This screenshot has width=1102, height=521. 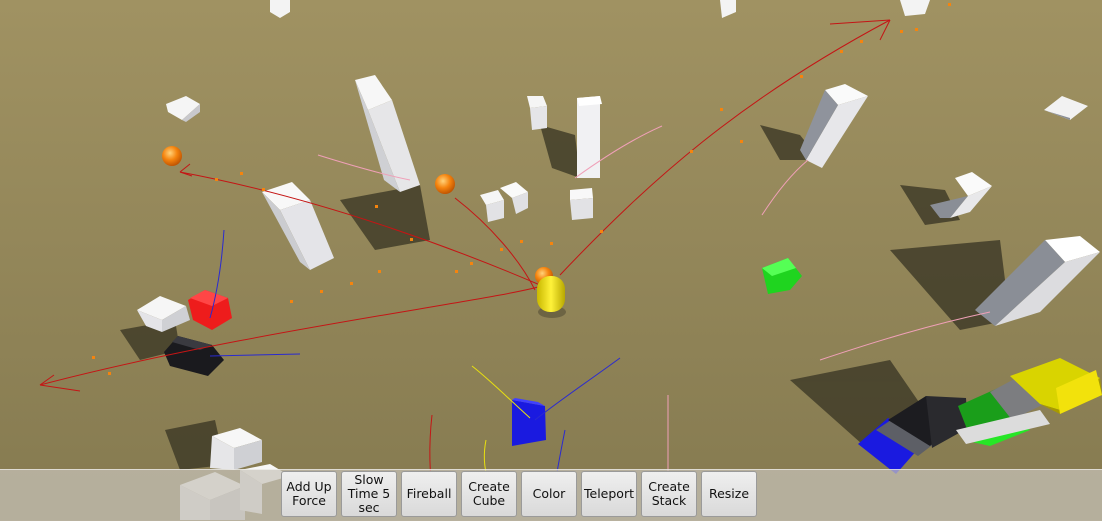 What do you see at coordinates (729, 494) in the screenshot?
I see `resize-button: Resize` at bounding box center [729, 494].